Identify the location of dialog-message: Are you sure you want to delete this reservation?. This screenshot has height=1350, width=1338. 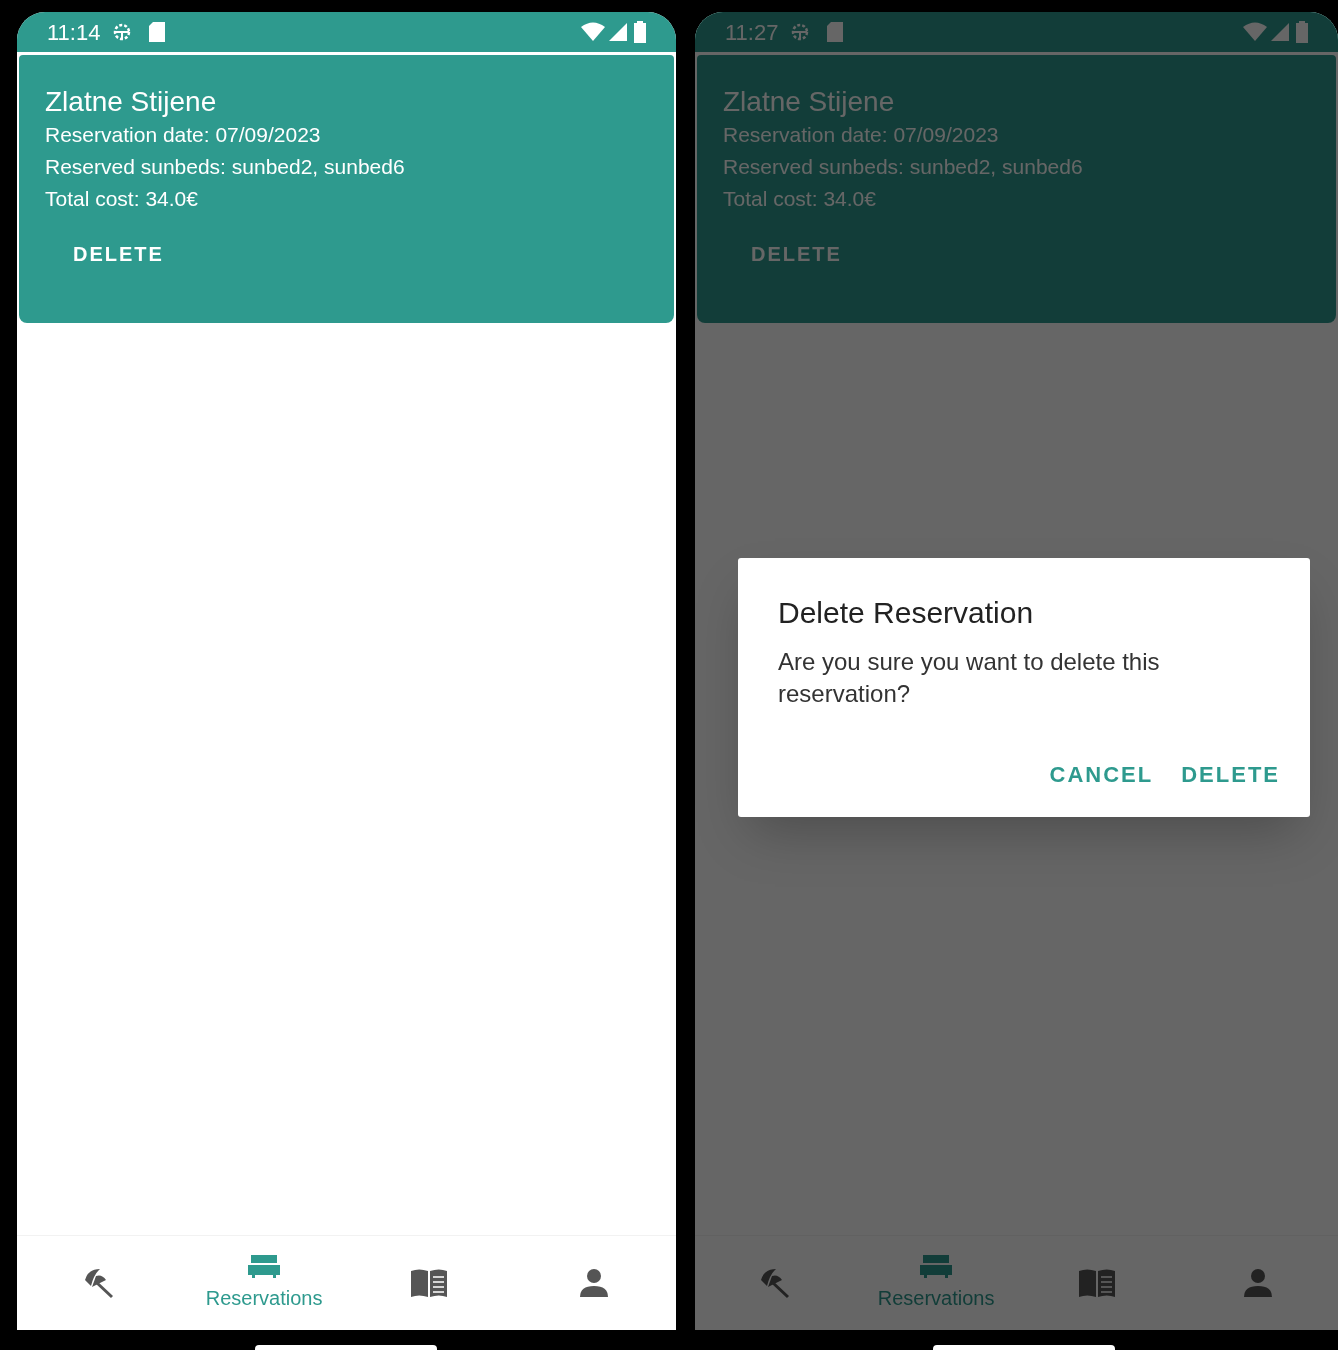
(969, 678).